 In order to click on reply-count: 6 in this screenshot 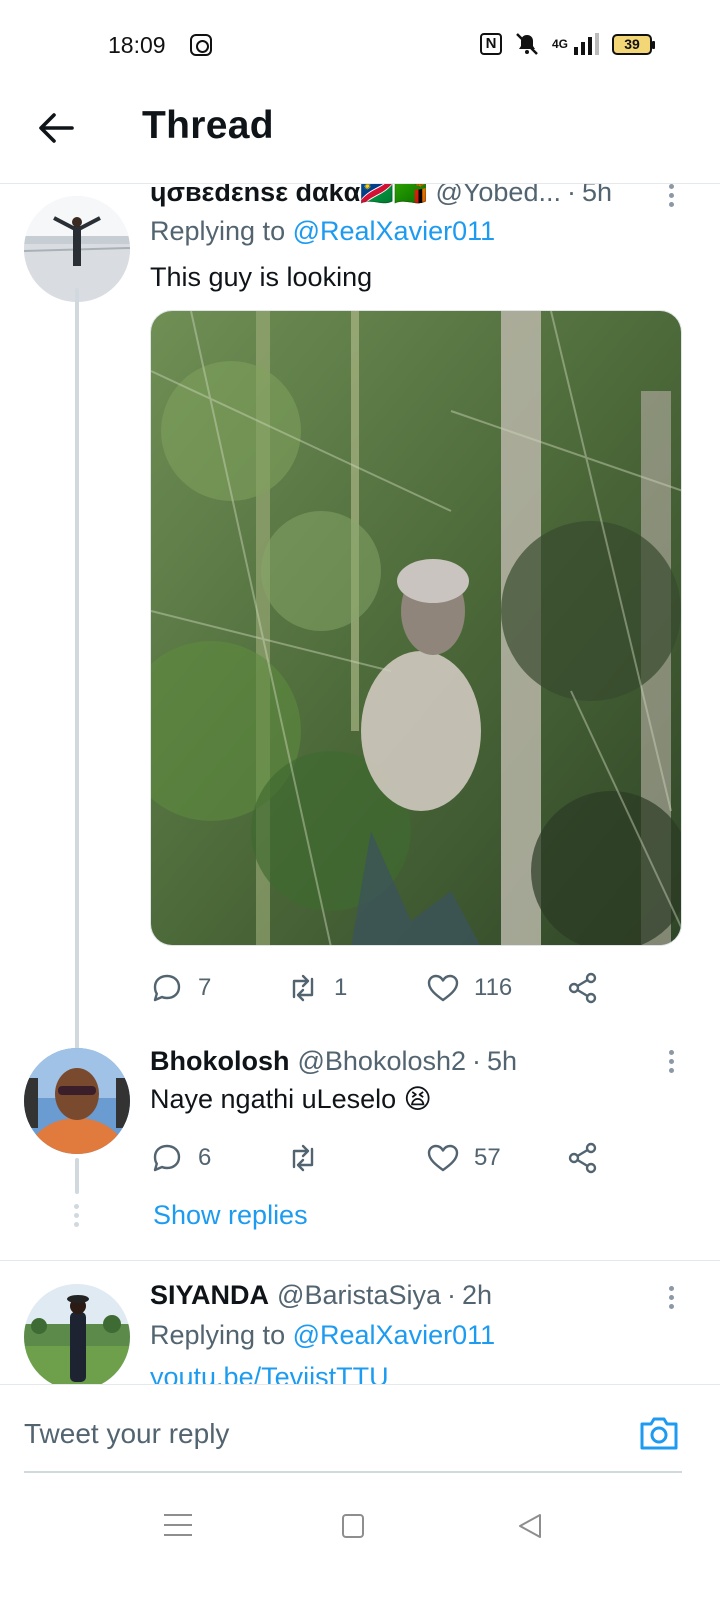, I will do `click(205, 1157)`.